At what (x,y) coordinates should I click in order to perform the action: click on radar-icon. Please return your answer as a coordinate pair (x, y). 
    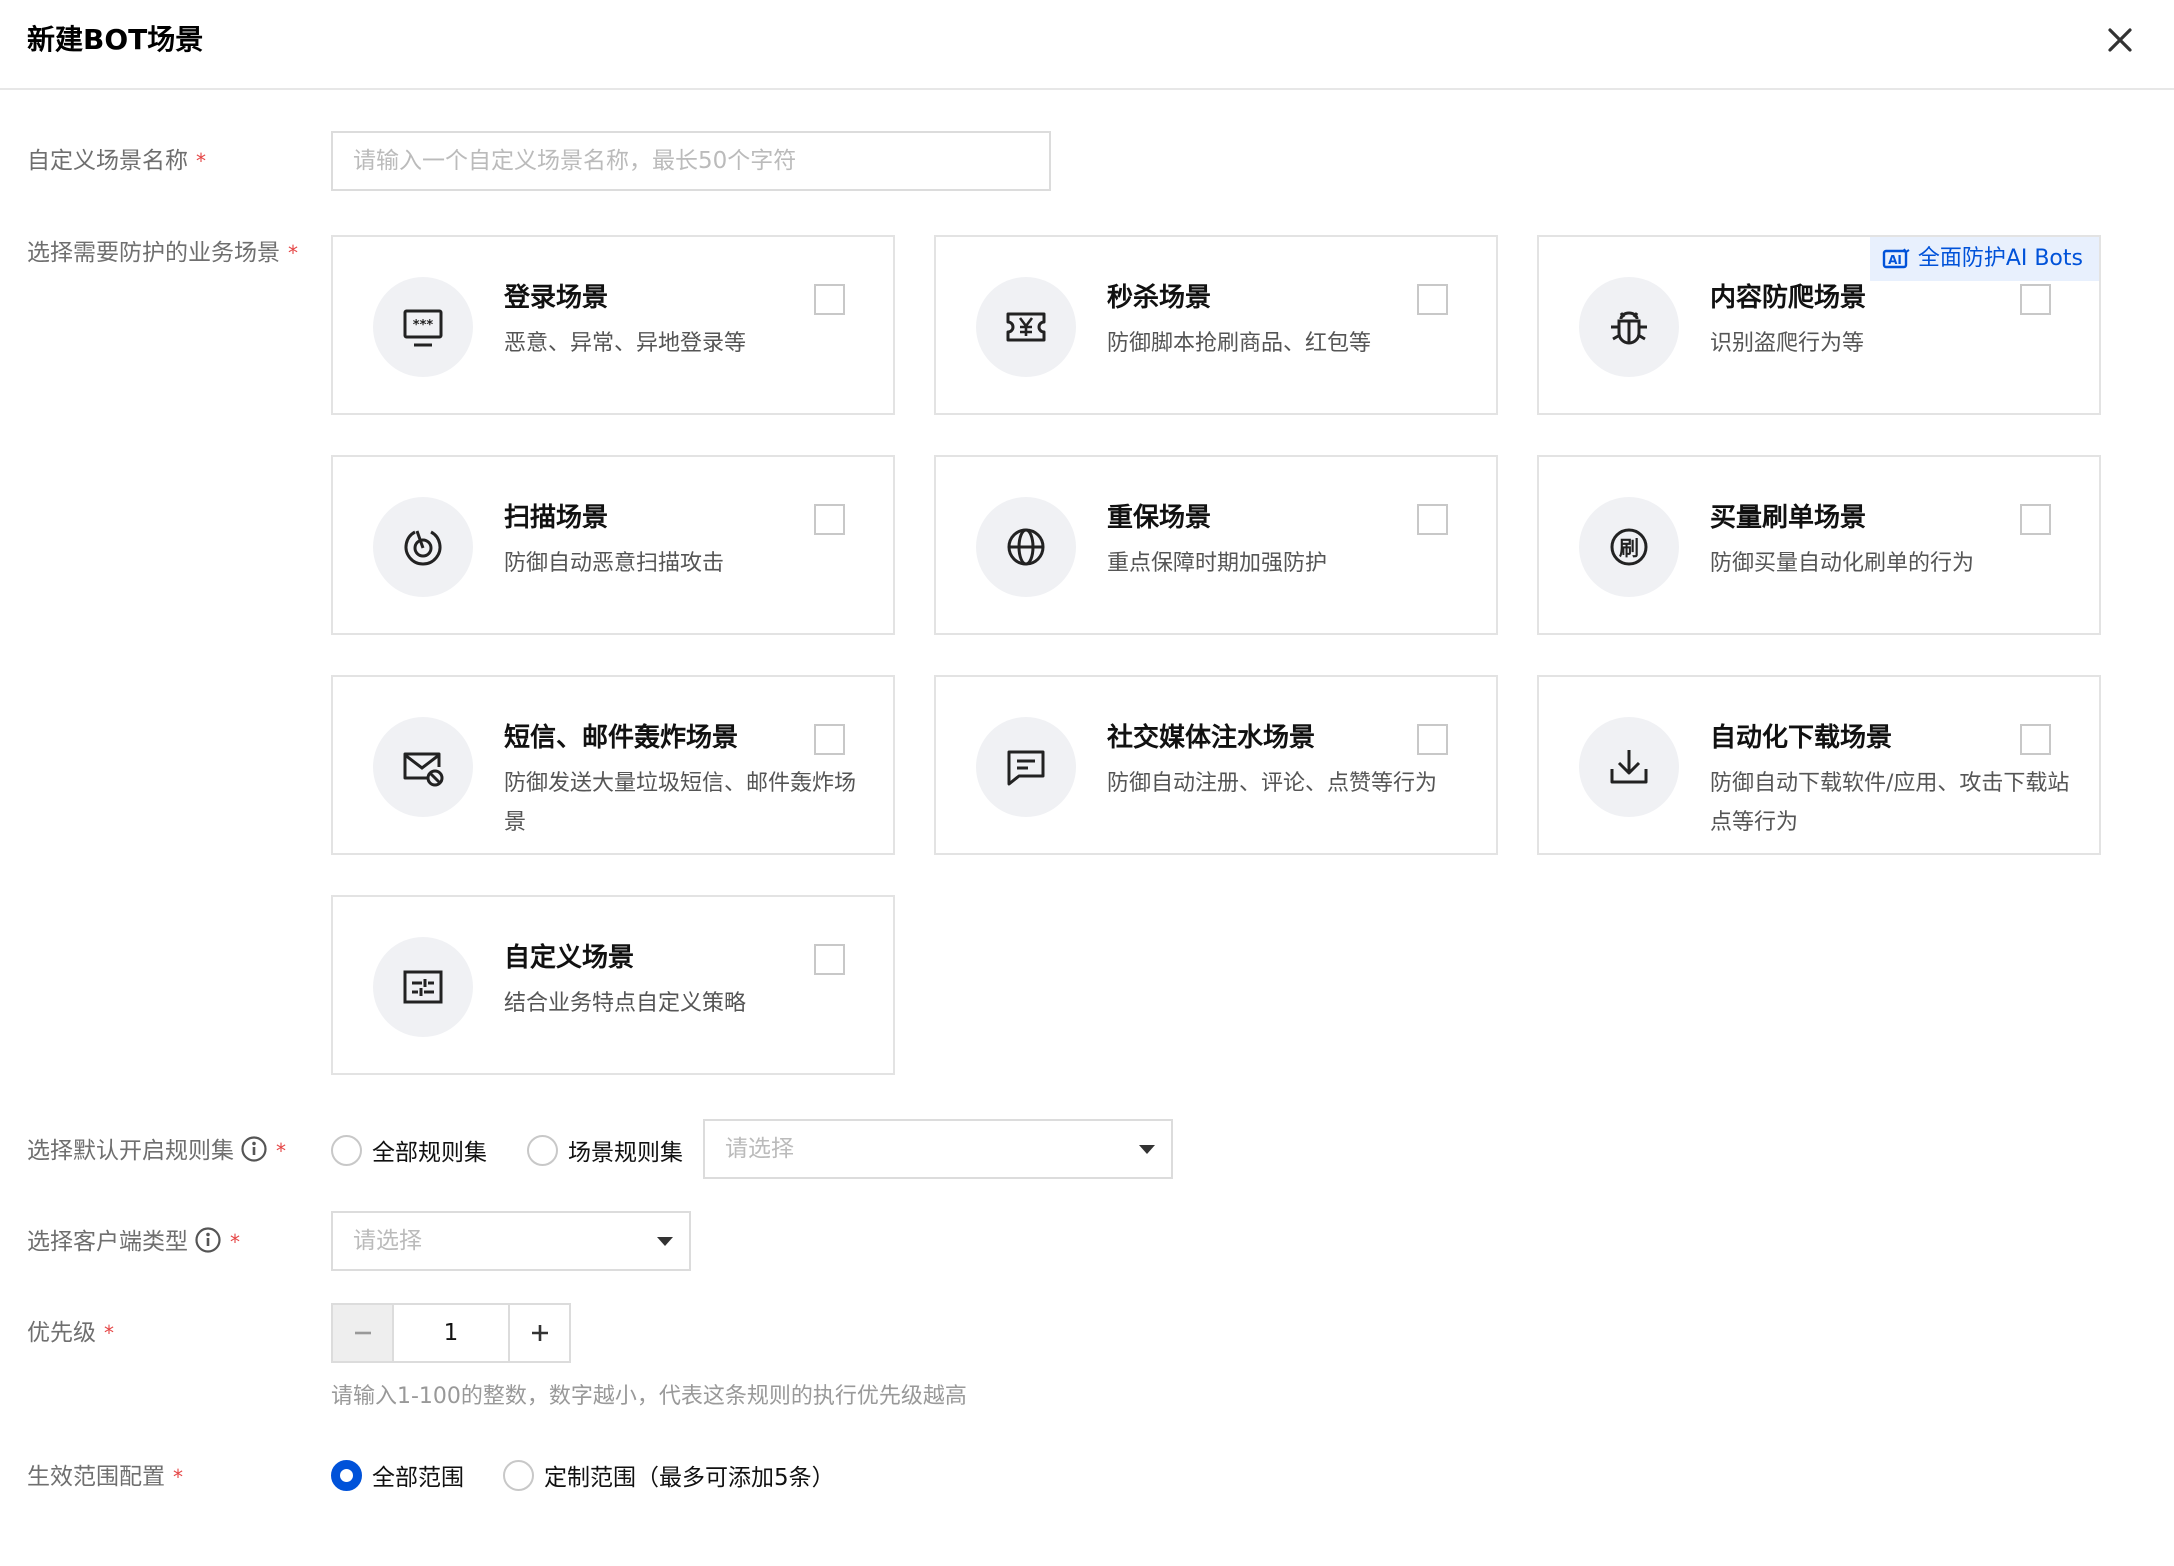
    Looking at the image, I should click on (423, 547).